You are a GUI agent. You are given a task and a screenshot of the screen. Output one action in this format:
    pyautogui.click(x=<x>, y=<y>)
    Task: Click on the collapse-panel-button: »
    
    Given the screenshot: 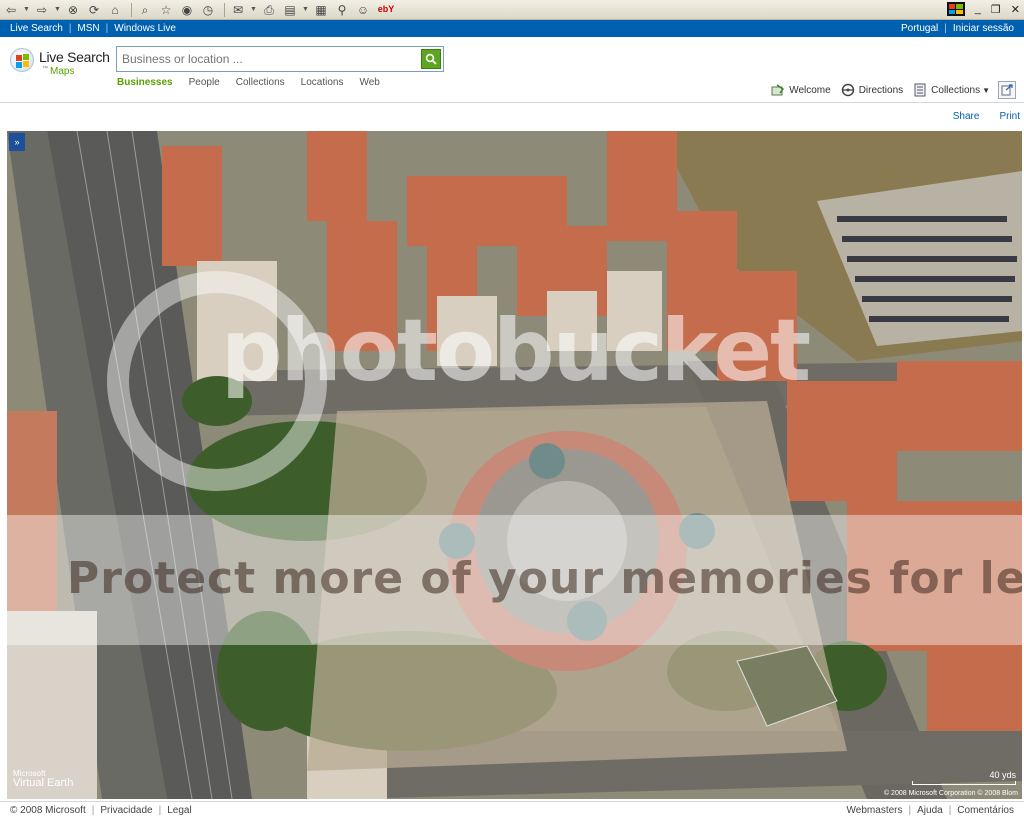 What is the action you would take?
    pyautogui.click(x=17, y=142)
    